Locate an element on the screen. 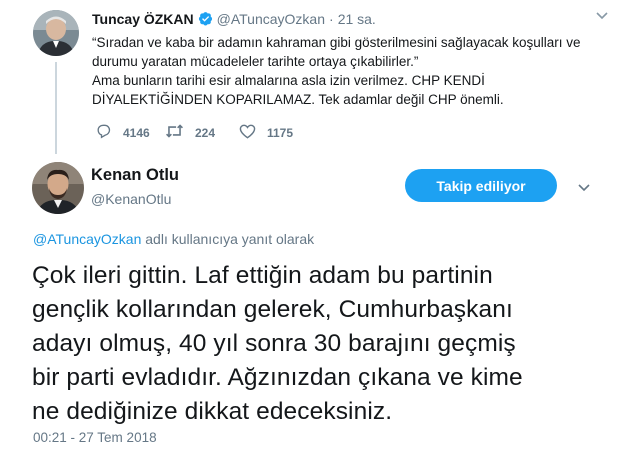  heart-icon is located at coordinates (253, 132).